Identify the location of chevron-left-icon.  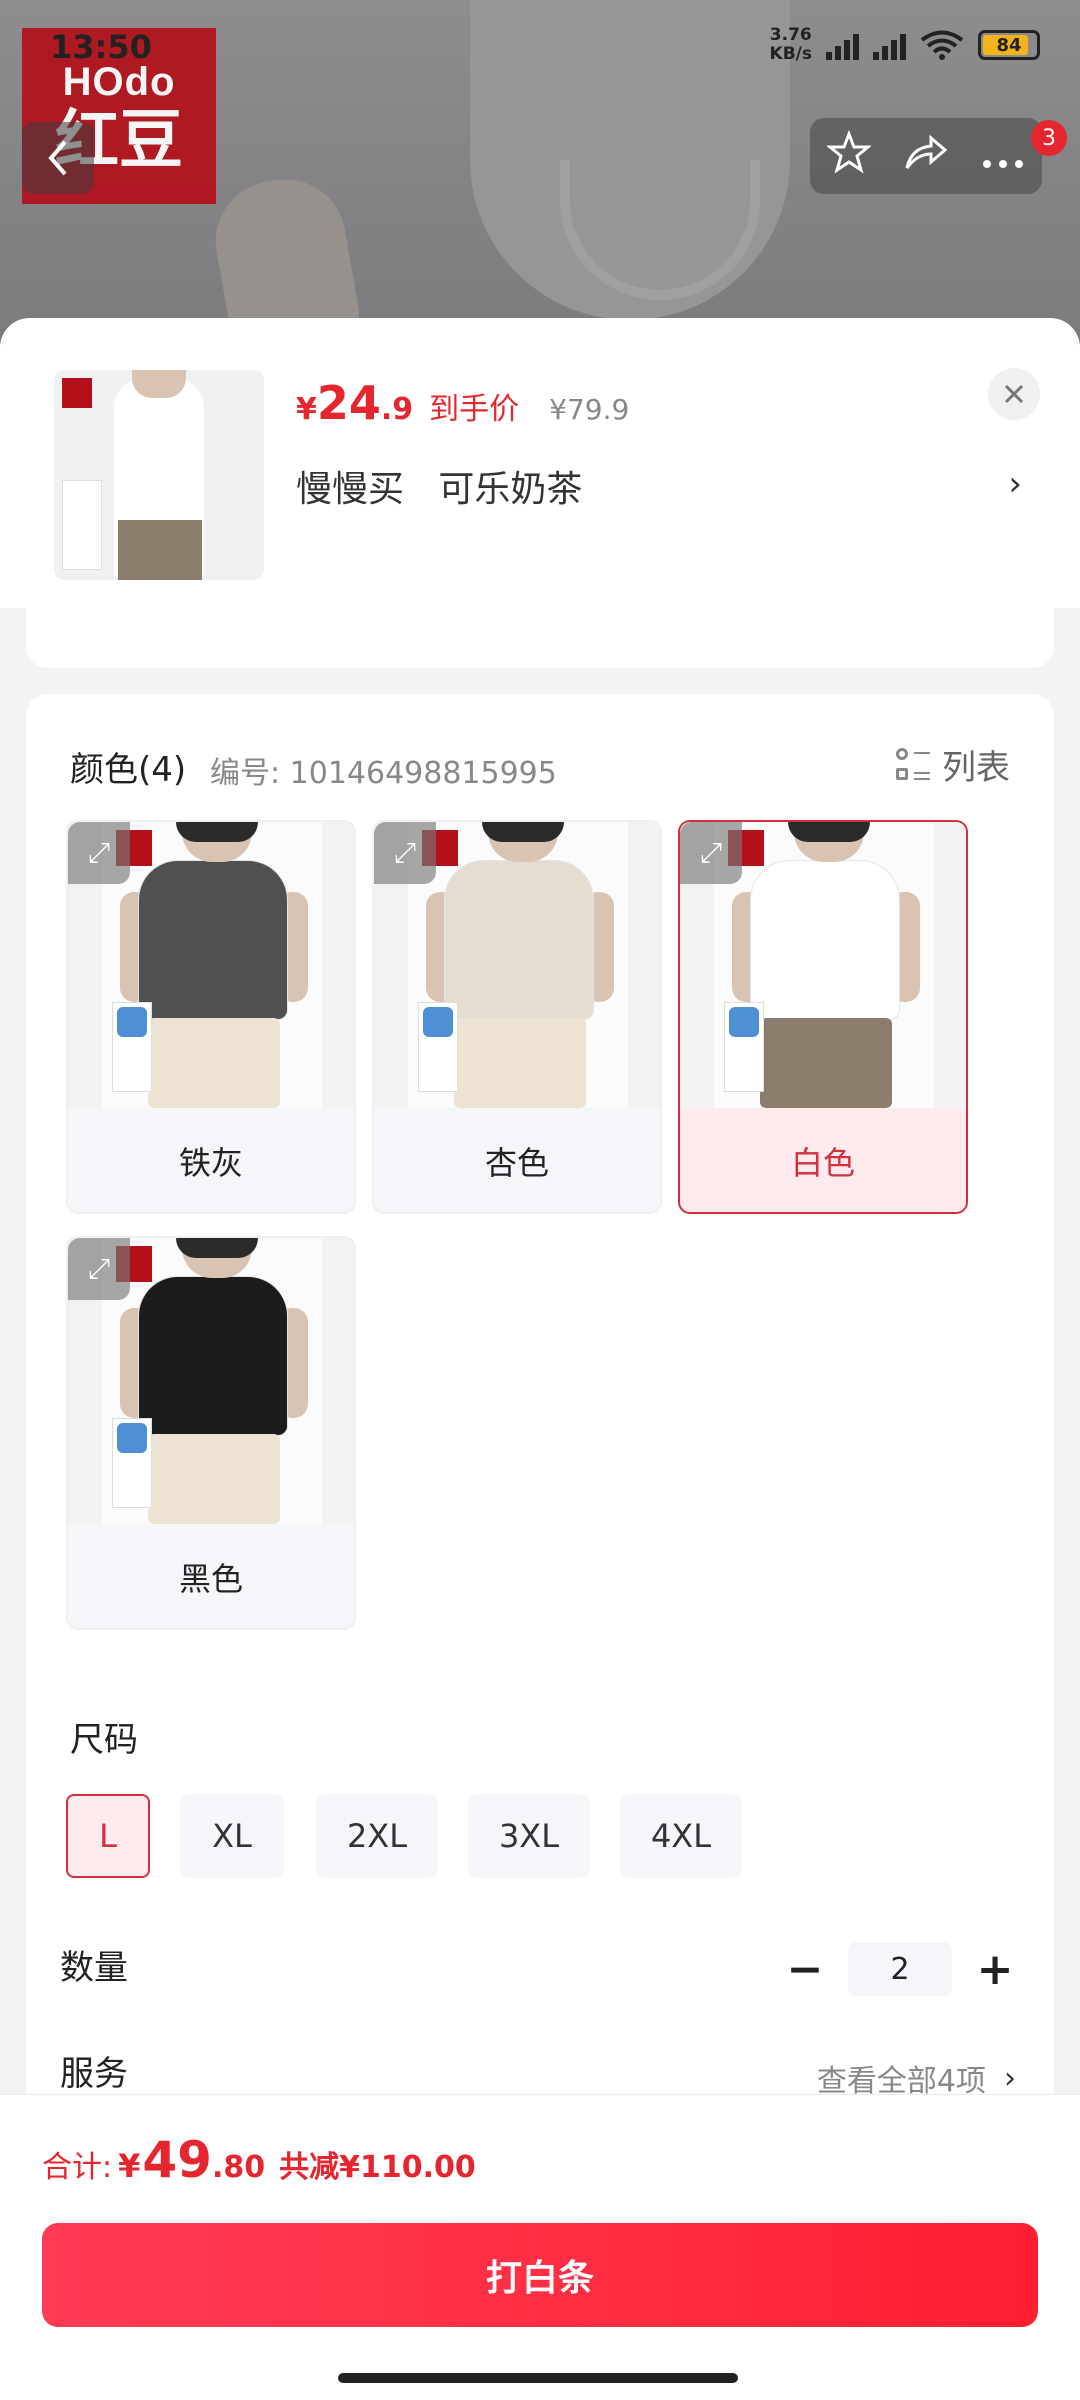
(57, 158).